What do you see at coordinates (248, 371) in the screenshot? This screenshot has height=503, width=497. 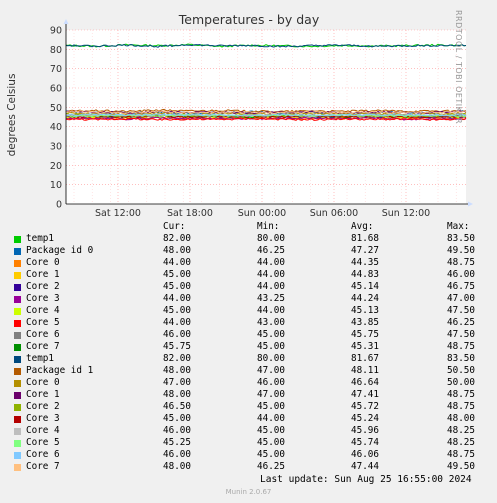 I see `legend-row: Package id 1 48.00 47.00 48.11 50.50` at bounding box center [248, 371].